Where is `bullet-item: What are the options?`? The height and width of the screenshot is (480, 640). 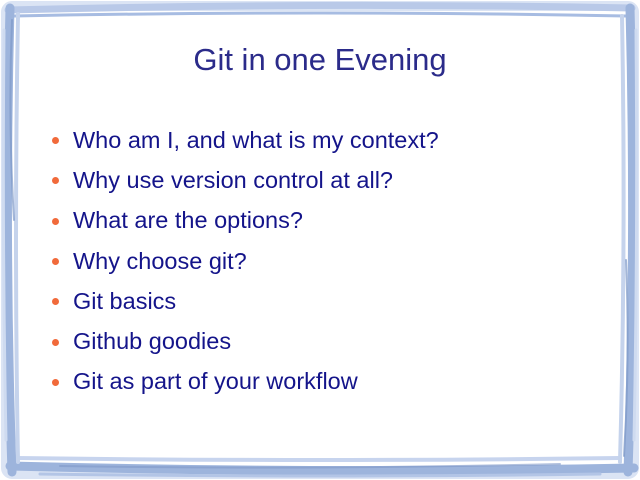
bullet-item: What are the options? is located at coordinates (245, 221).